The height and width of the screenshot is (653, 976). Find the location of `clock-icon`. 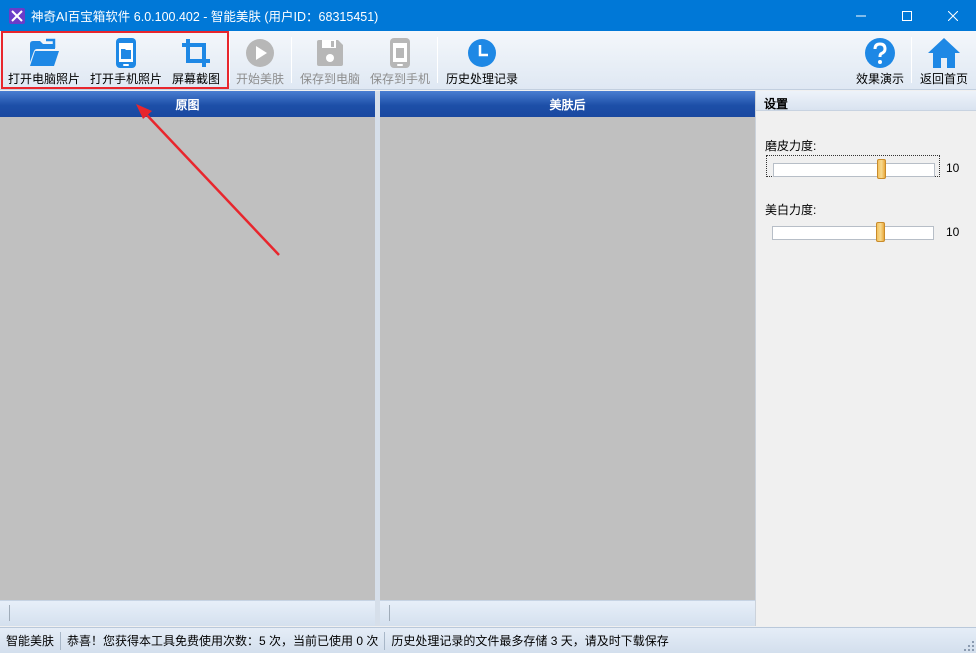

clock-icon is located at coordinates (482, 53).